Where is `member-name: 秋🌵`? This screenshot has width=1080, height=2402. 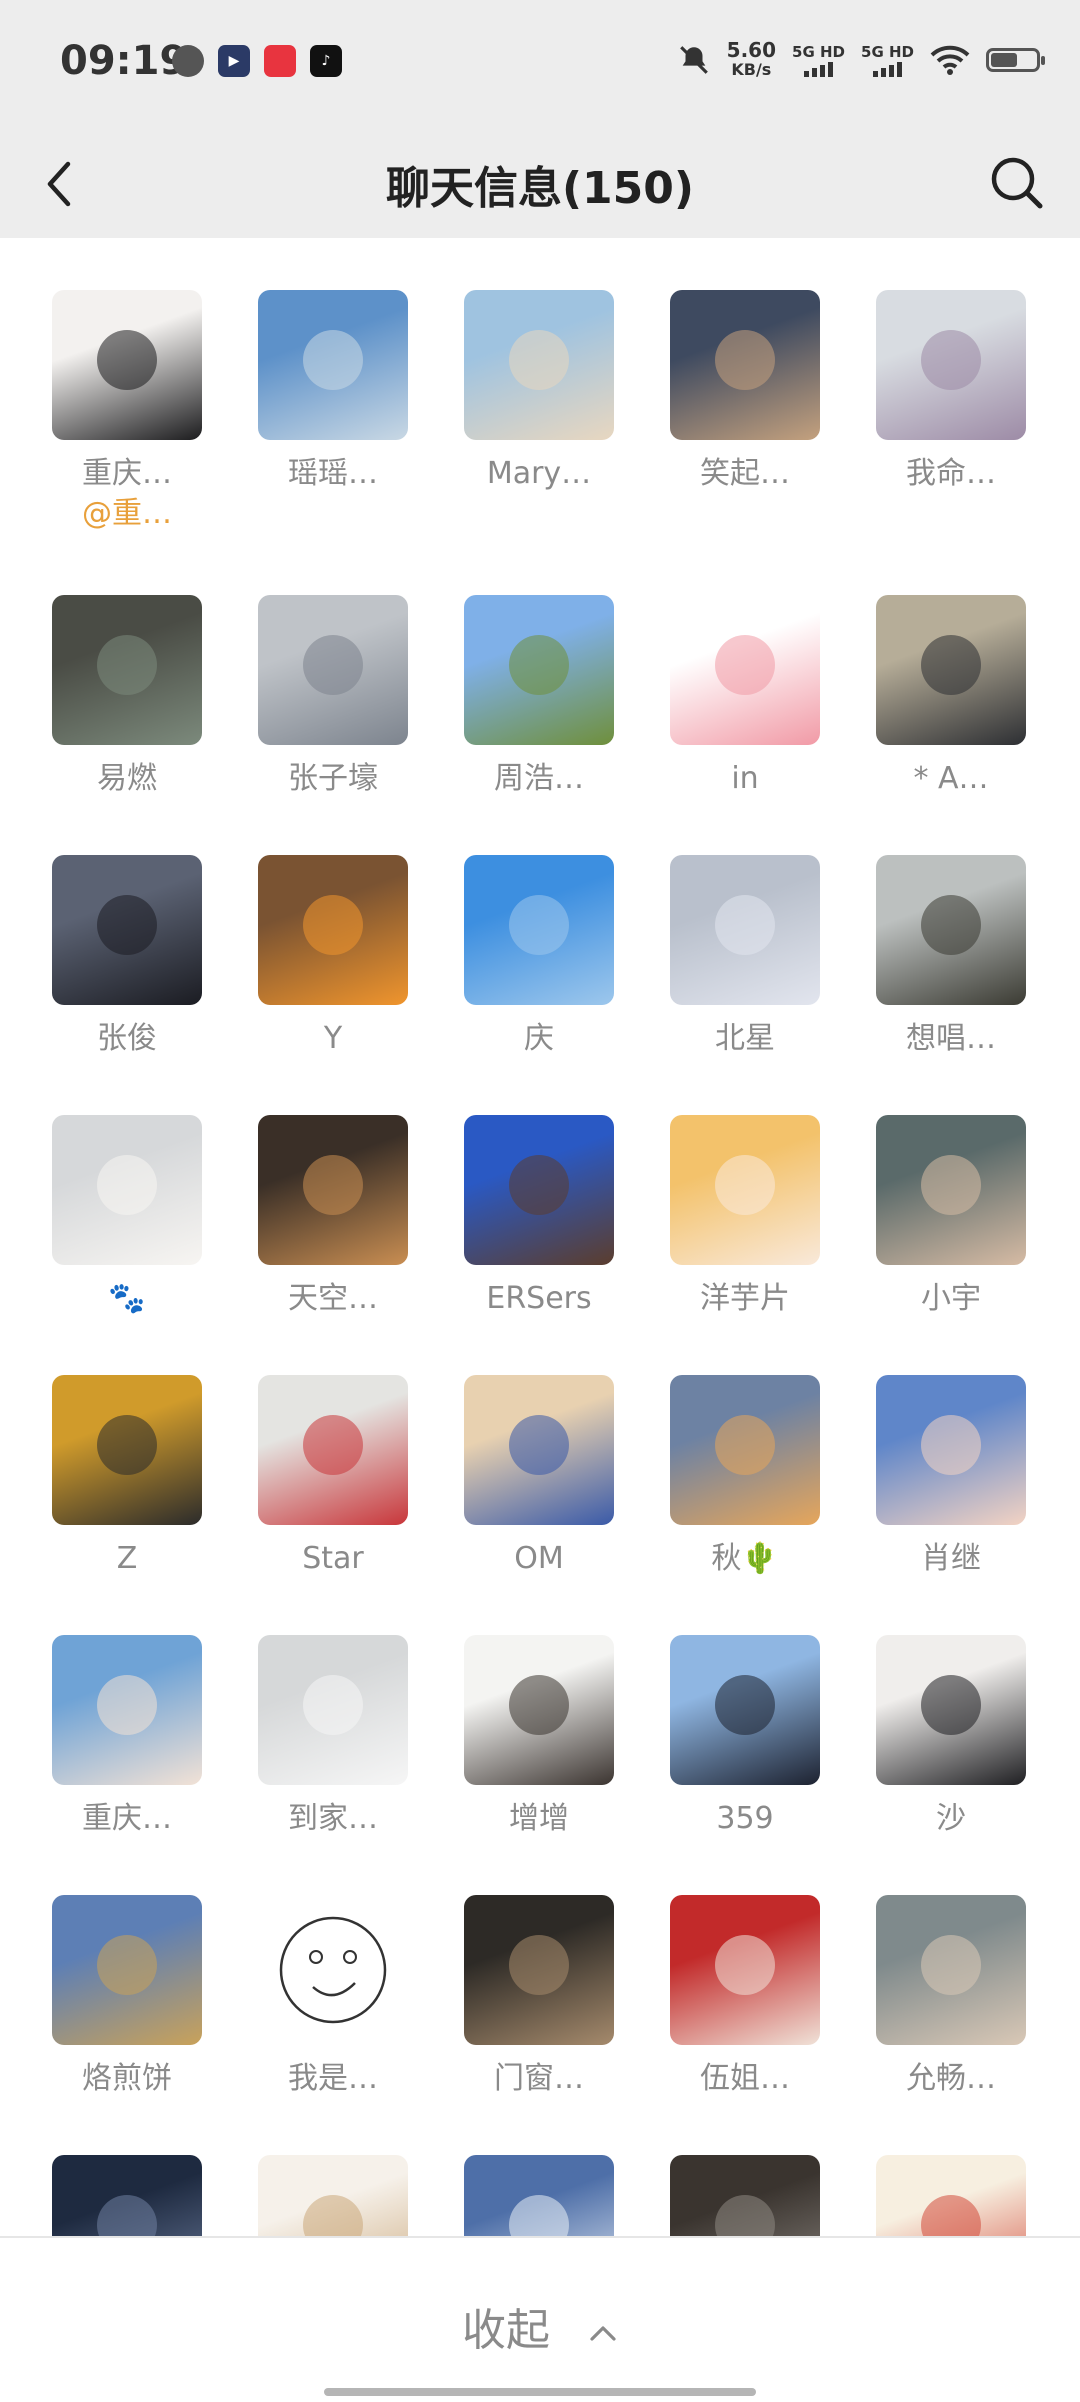
member-name: 秋🌵 is located at coordinates (745, 1558).